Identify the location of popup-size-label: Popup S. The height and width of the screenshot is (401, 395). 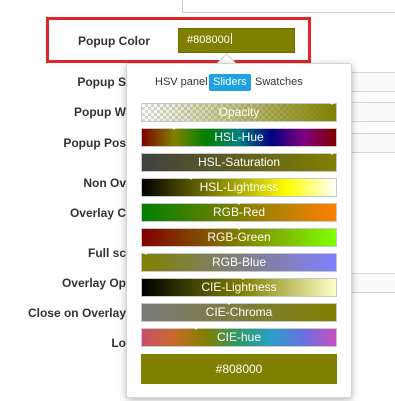
(101, 82).